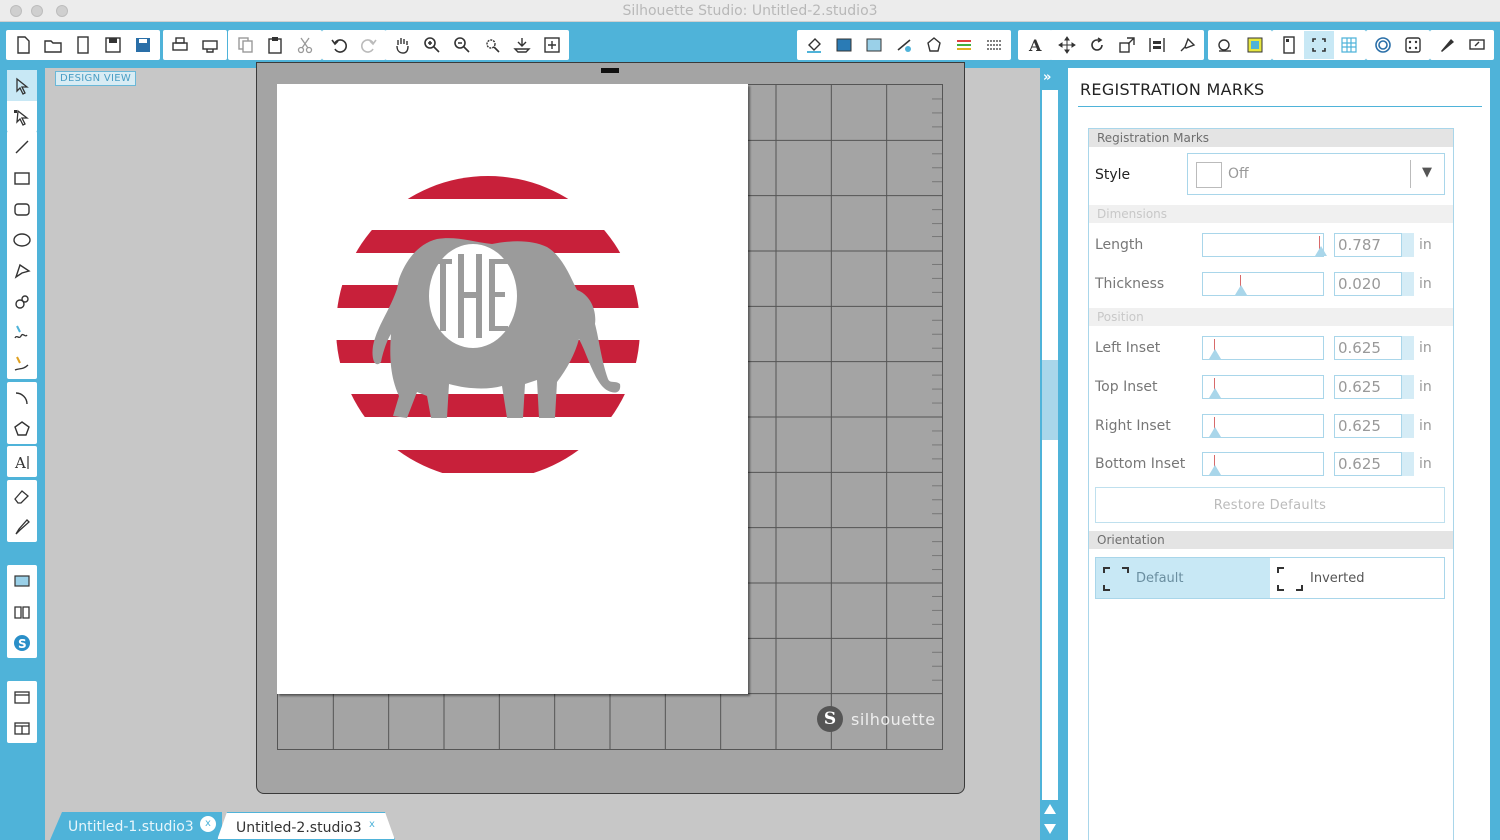  Describe the element at coordinates (22, 85) in the screenshot. I see `select-arrow-icon` at that location.